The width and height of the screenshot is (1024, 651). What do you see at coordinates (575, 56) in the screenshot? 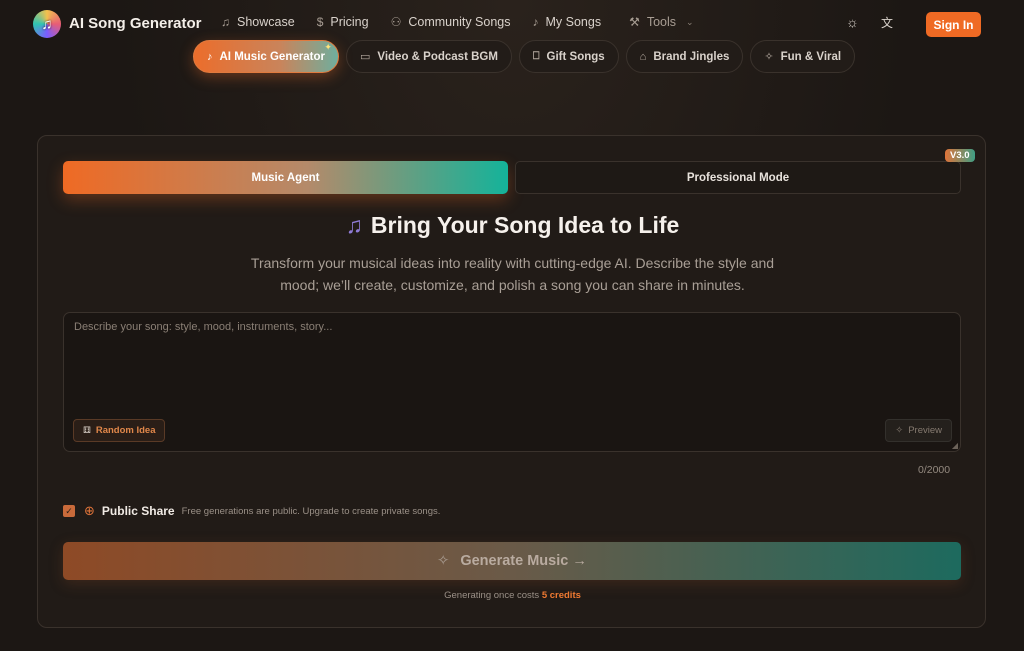
I see `pill-label: Gift Songs` at bounding box center [575, 56].